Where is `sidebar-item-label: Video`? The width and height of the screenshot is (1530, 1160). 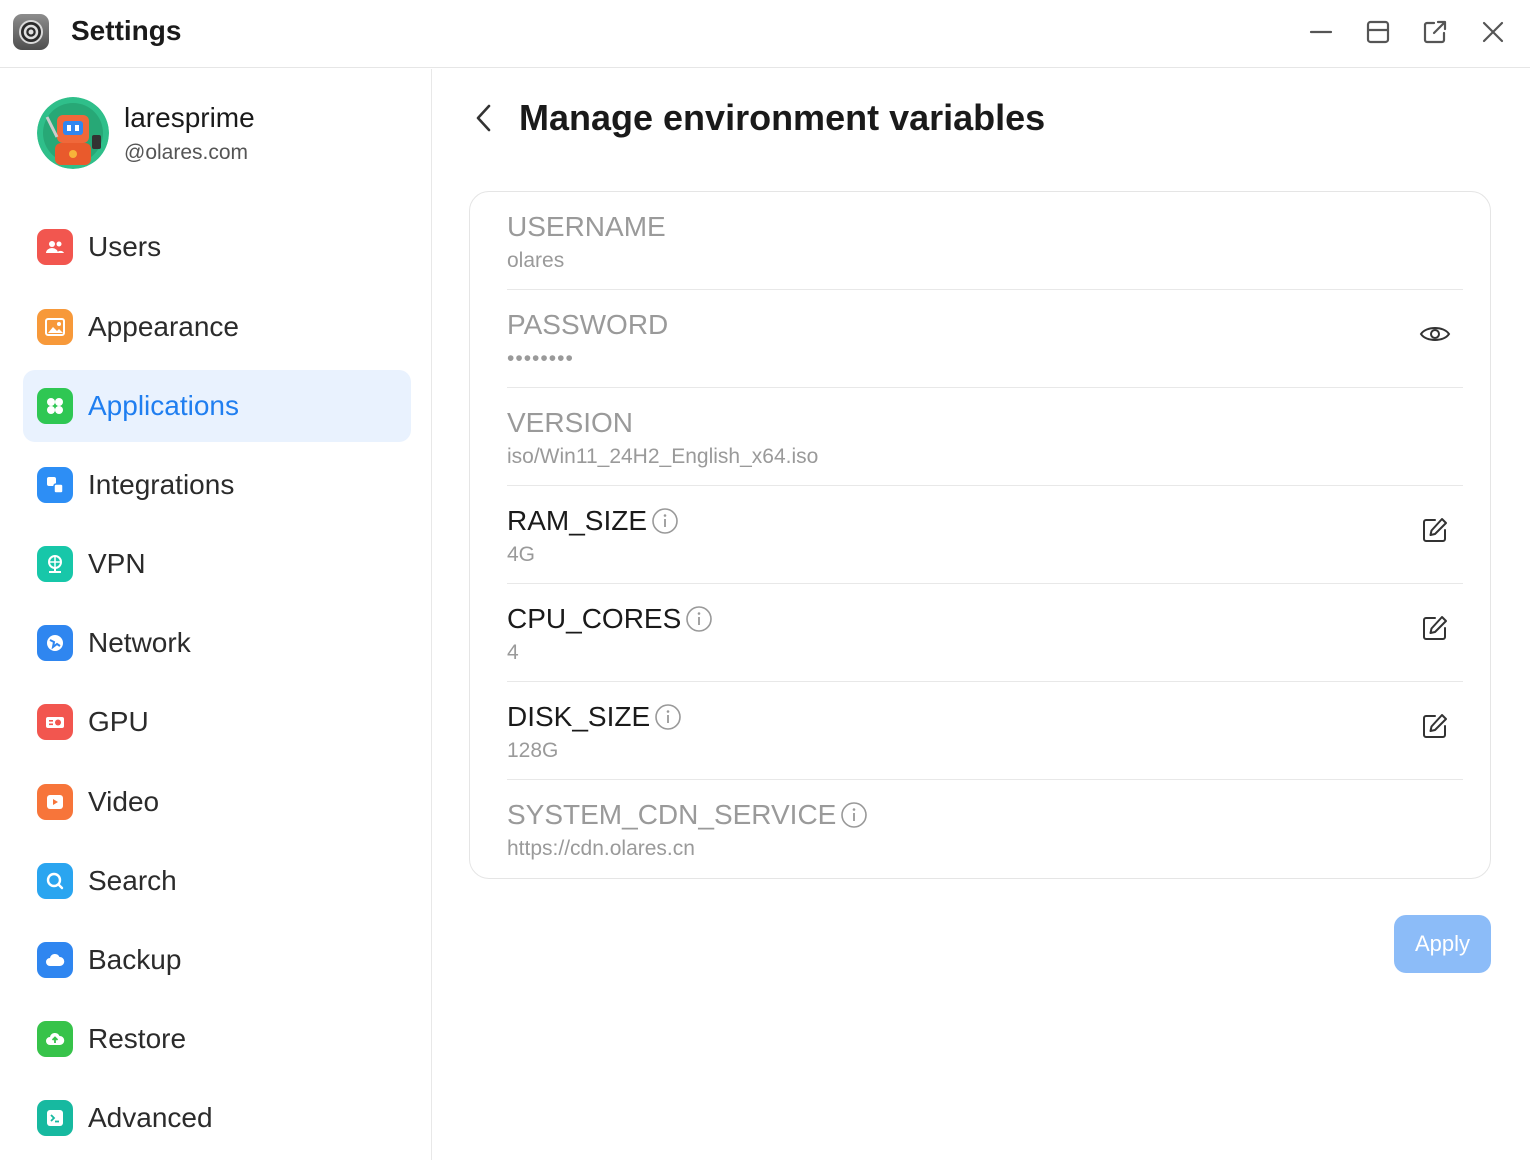
sidebar-item-label: Video is located at coordinates (124, 801).